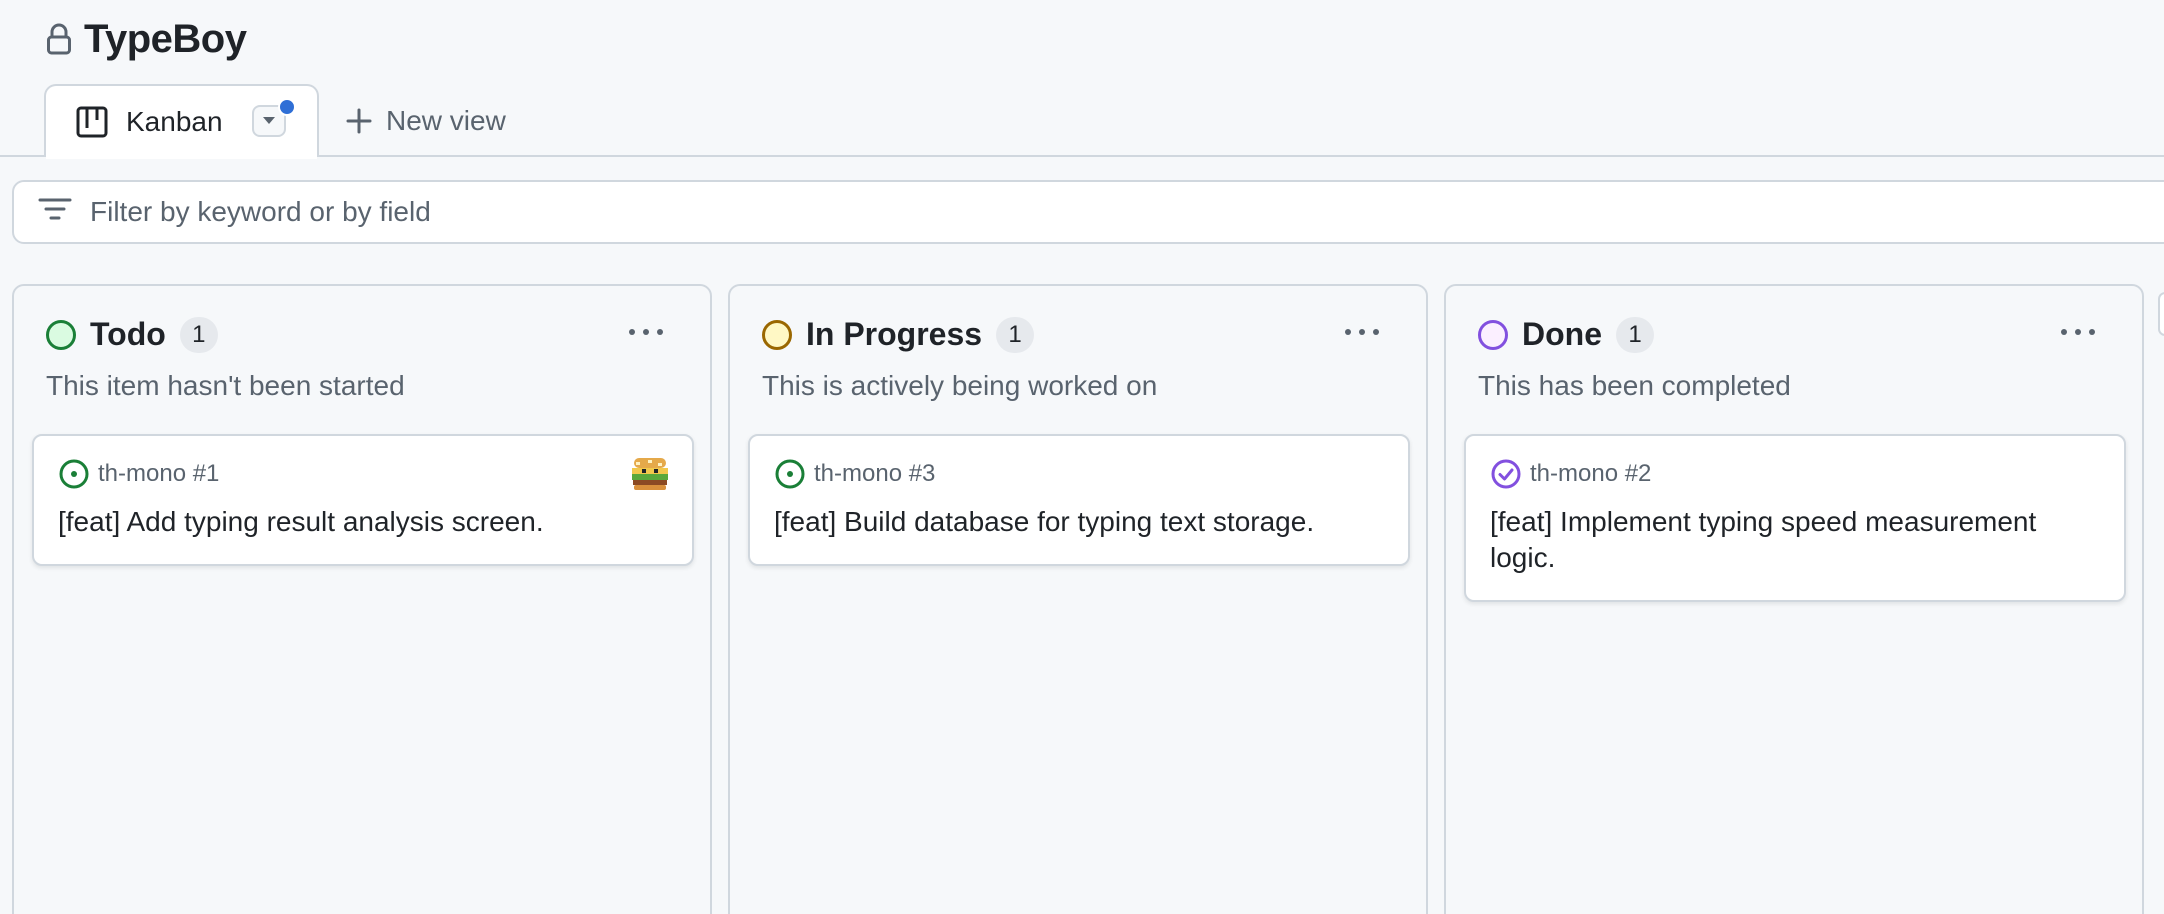 This screenshot has height=914, width=2164. I want to click on column-description: This item hasn't been started, so click(225, 385).